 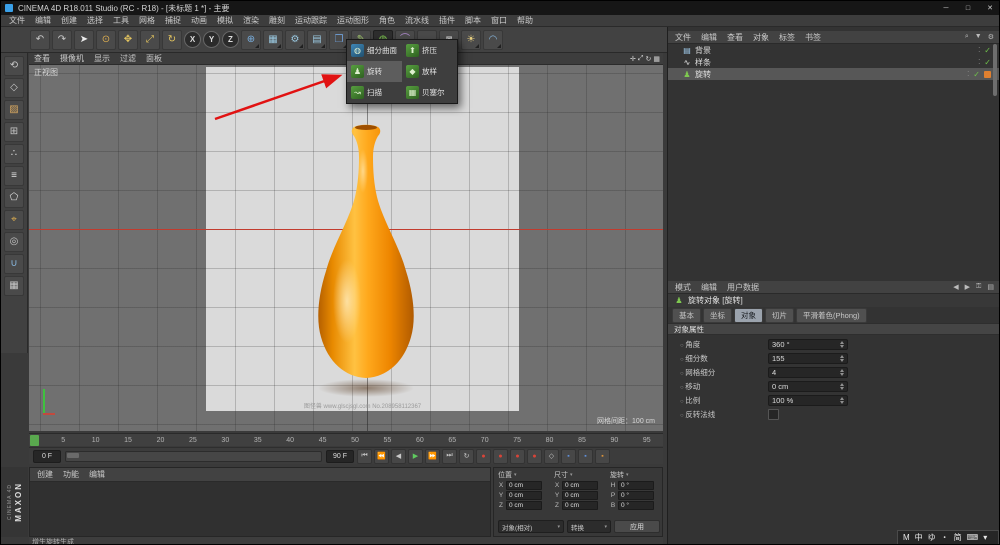 I want to click on viewport-menu-item: 过滤, so click(x=128, y=58).